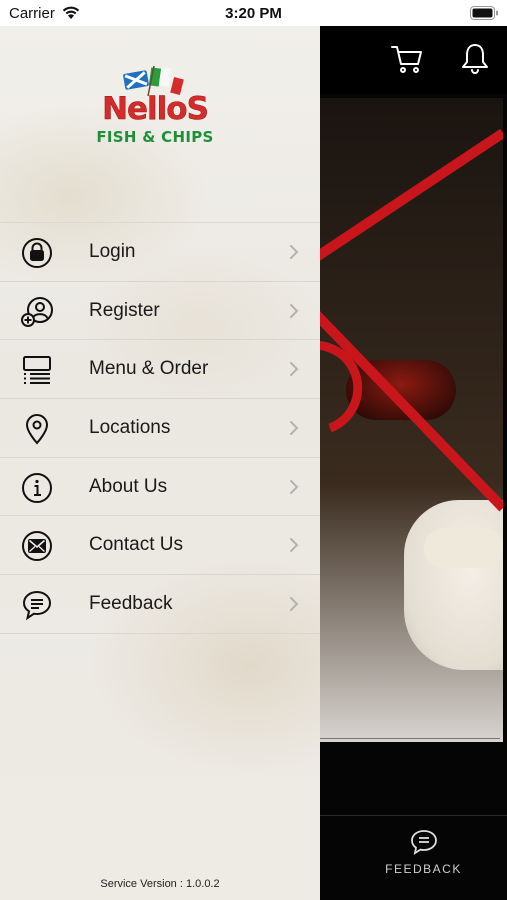 The image size is (507, 900). I want to click on service-version: Service Version : 1.0.0.2, so click(160, 884).